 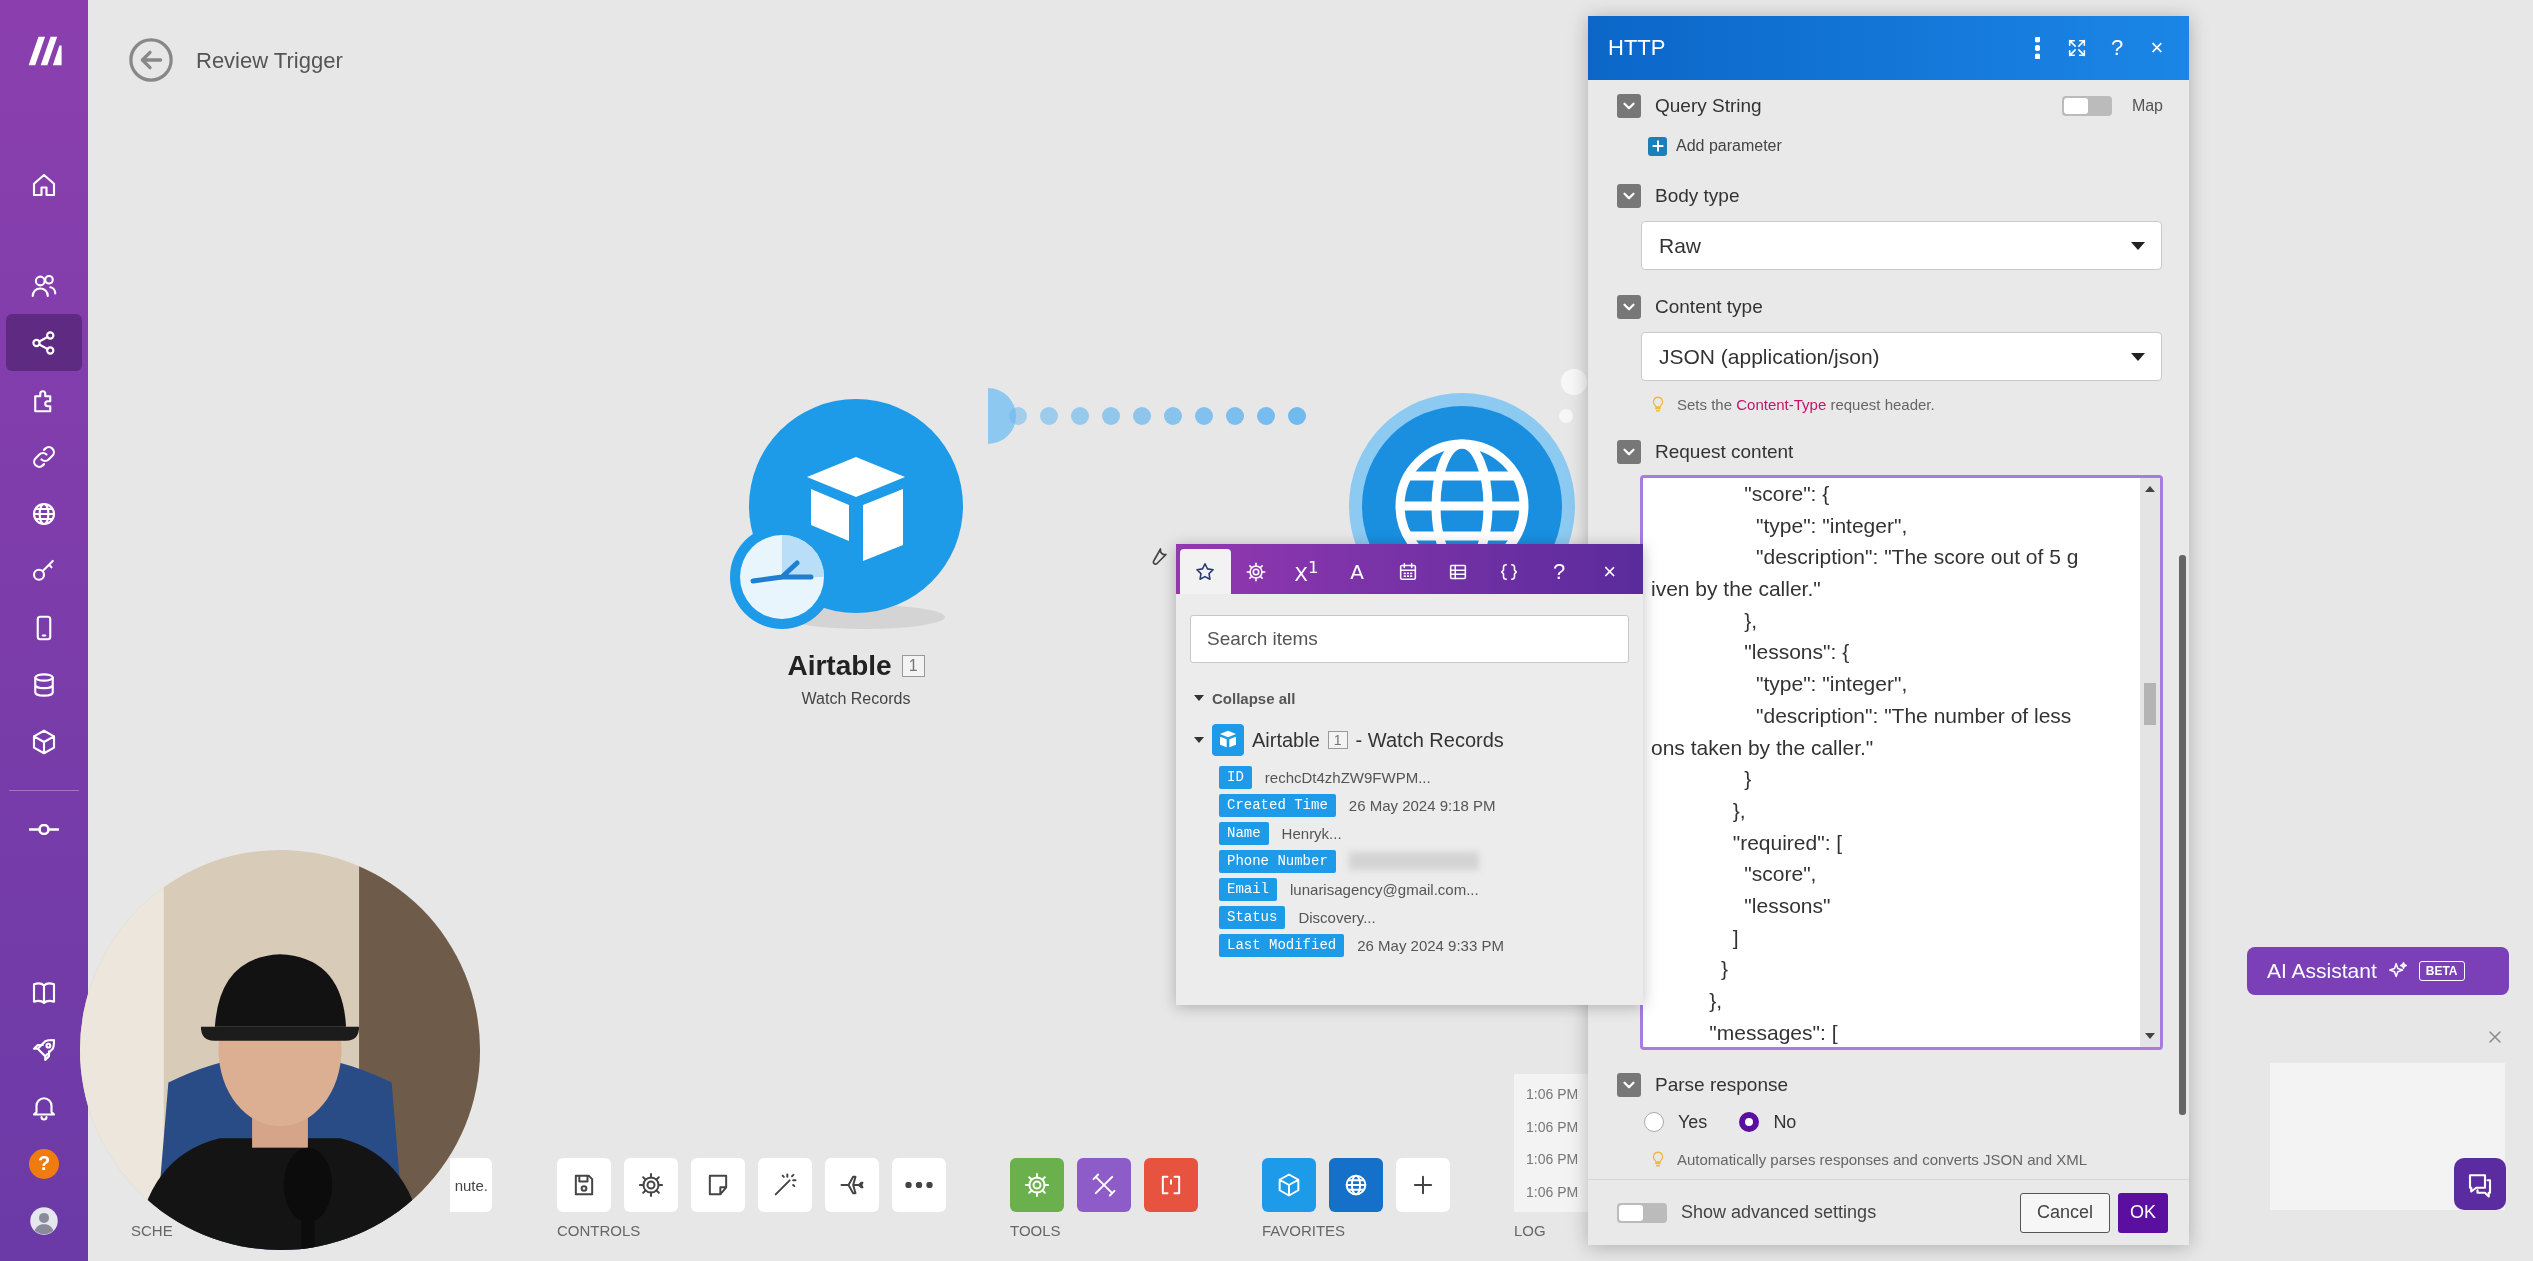 What do you see at coordinates (1430, 945) in the screenshot?
I see `item-value: 26 May 2024 9:33 PM` at bounding box center [1430, 945].